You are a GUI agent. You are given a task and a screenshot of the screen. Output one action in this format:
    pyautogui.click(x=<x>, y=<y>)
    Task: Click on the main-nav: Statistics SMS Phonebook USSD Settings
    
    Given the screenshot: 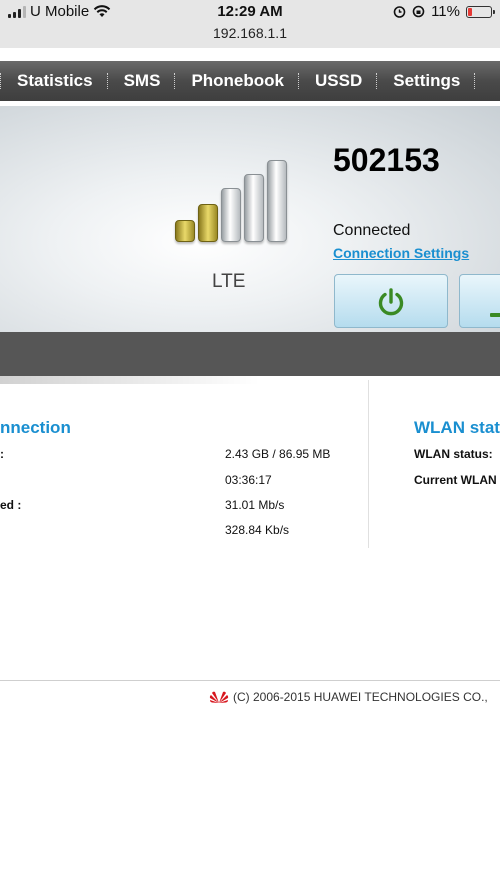 What is the action you would take?
    pyautogui.click(x=250, y=81)
    